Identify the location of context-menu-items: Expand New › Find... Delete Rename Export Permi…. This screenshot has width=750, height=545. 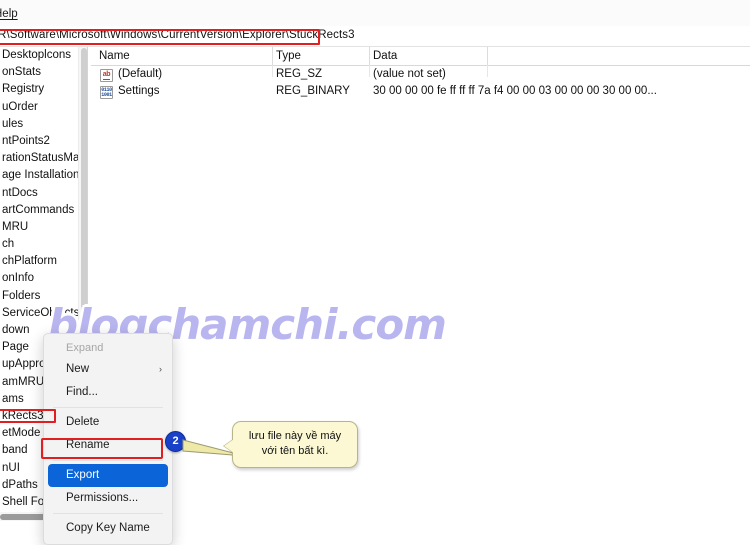
(108, 439).